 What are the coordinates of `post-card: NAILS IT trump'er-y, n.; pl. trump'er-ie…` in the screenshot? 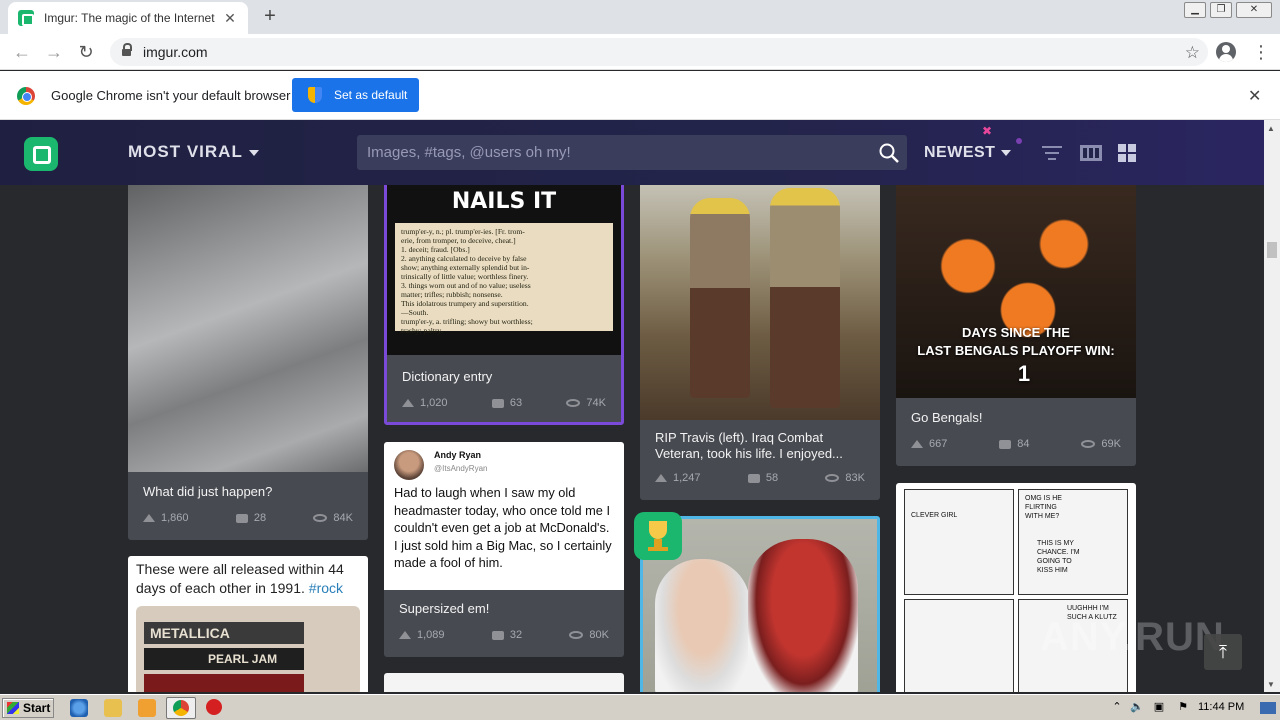 It's located at (504, 292).